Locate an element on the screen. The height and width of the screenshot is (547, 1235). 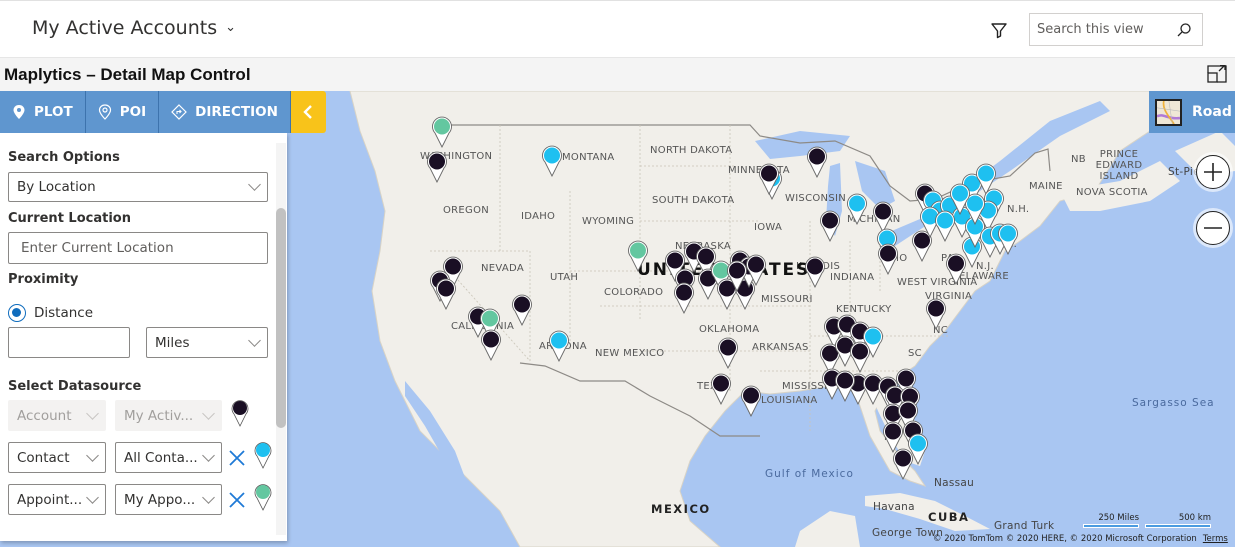
datasource-entity-select: Contact is located at coordinates (57, 457).